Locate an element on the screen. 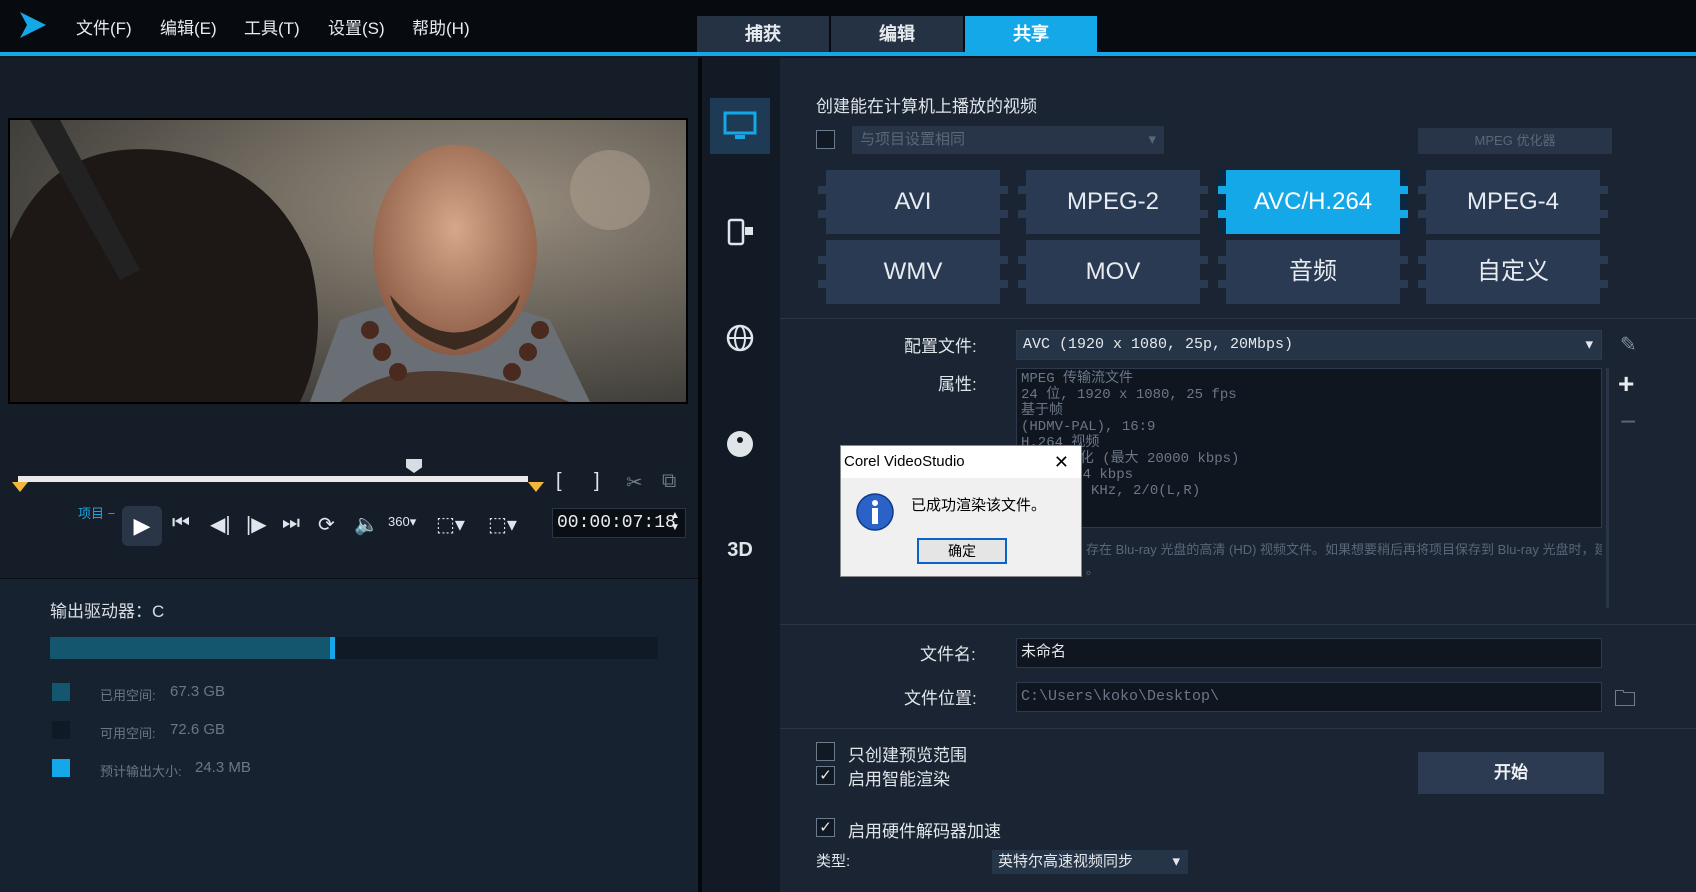 The height and width of the screenshot is (892, 1696). browse-folder-icon: 🗀 is located at coordinates (1625, 701).